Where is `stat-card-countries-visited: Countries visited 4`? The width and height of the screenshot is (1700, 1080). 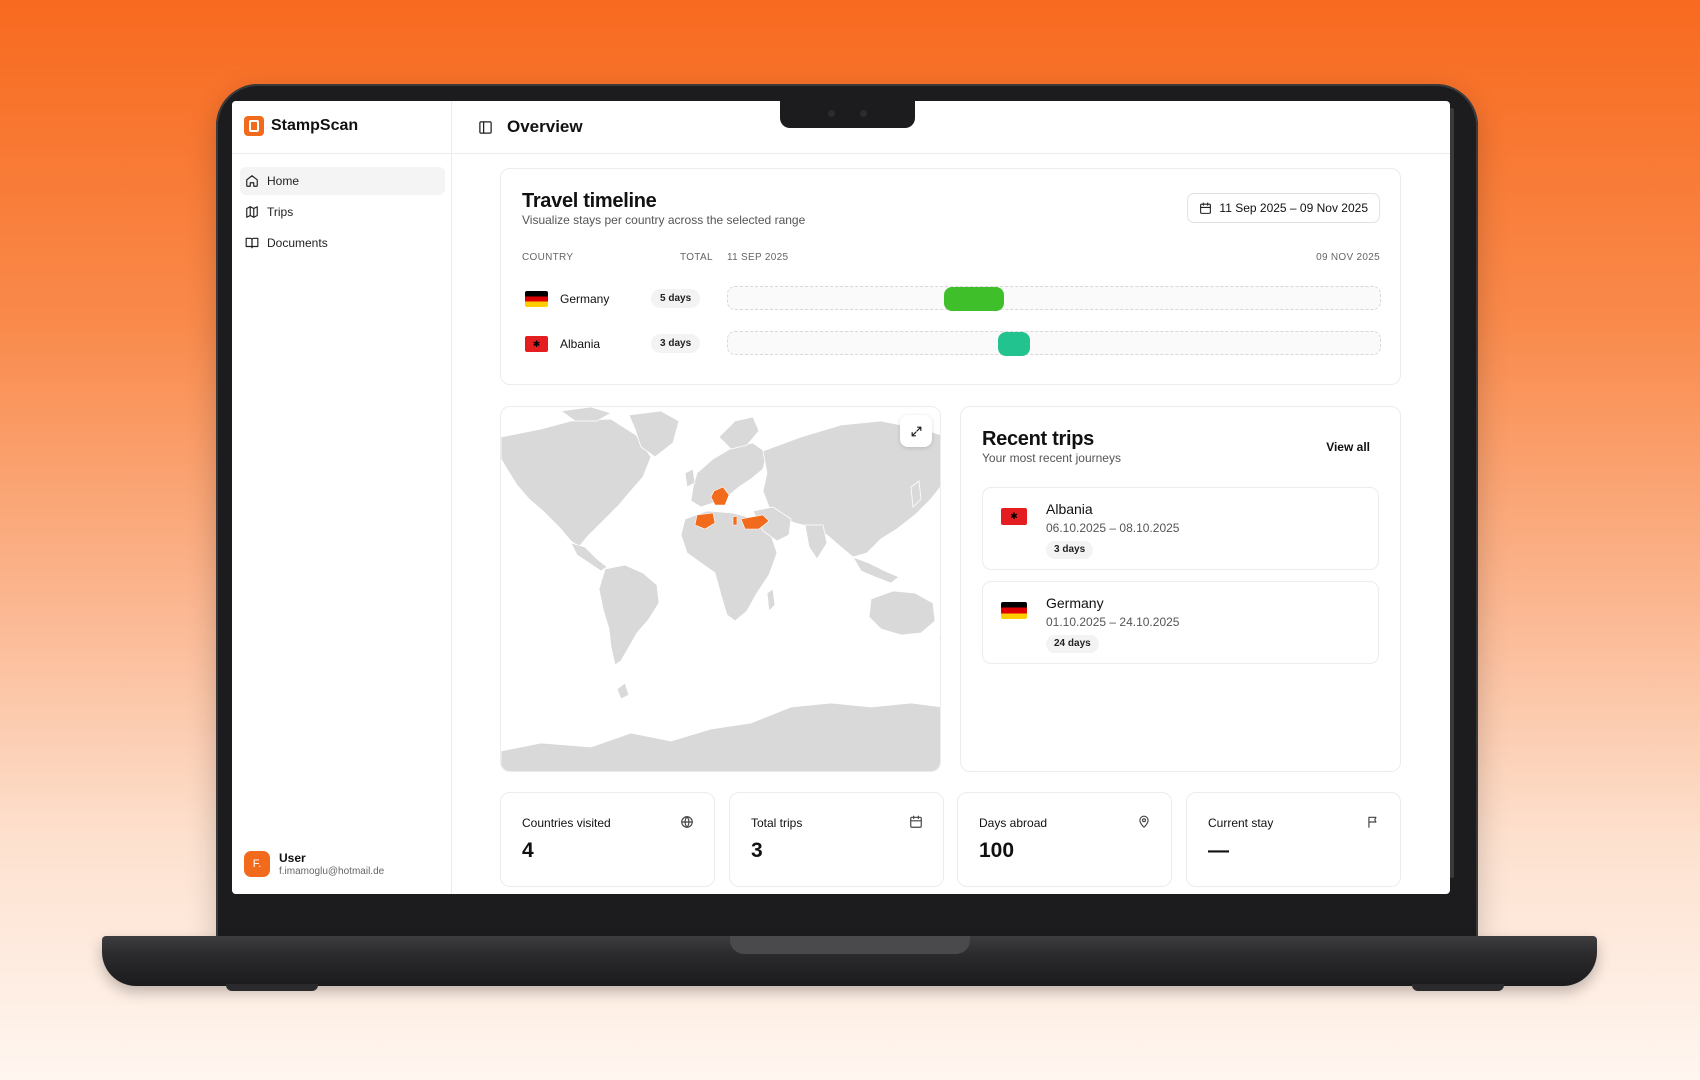 stat-card-countries-visited: Countries visited 4 is located at coordinates (607, 839).